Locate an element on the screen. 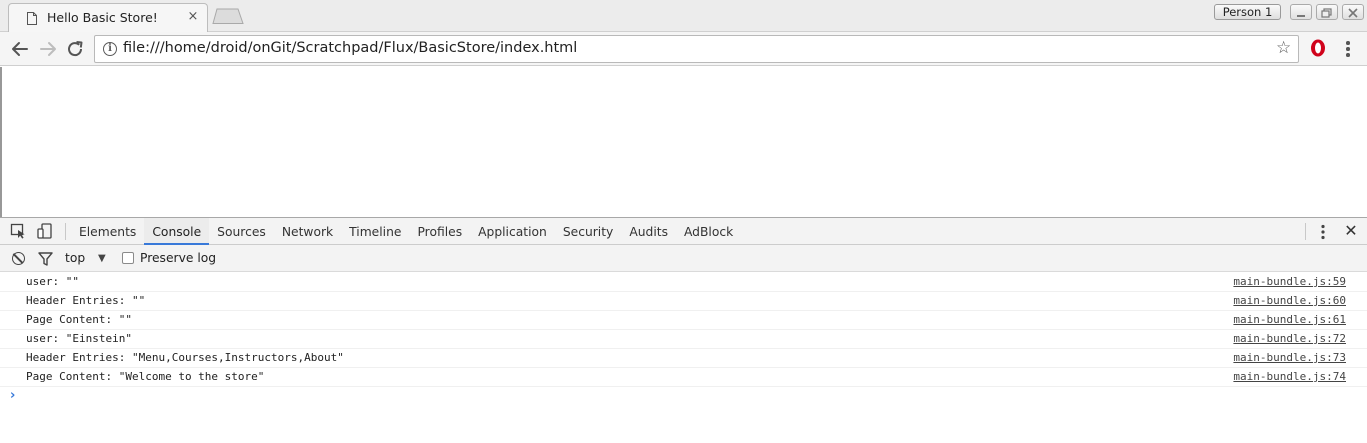 The width and height of the screenshot is (1367, 443). prompt-chevron-icon: › is located at coordinates (13, 395).